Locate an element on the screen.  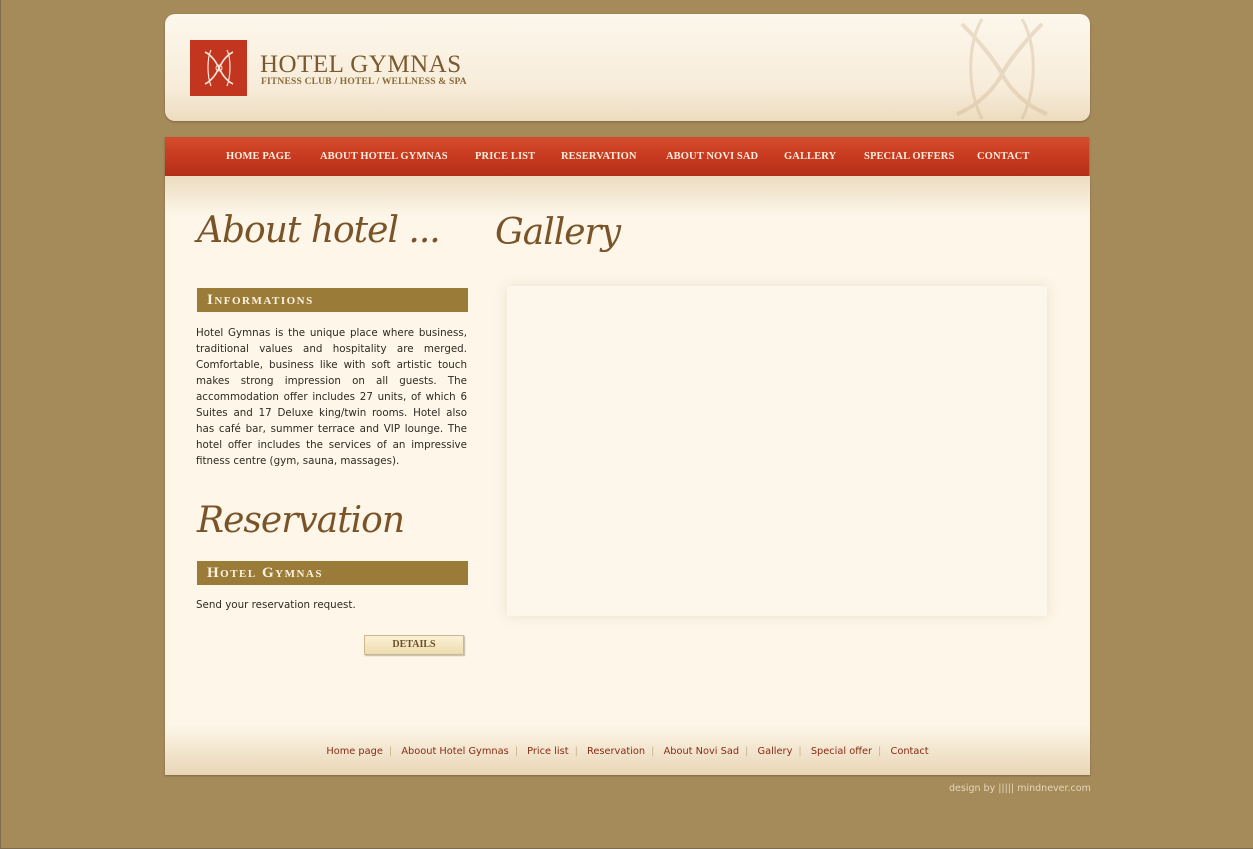
nav-reservation: RESERVATION is located at coordinates (599, 156).